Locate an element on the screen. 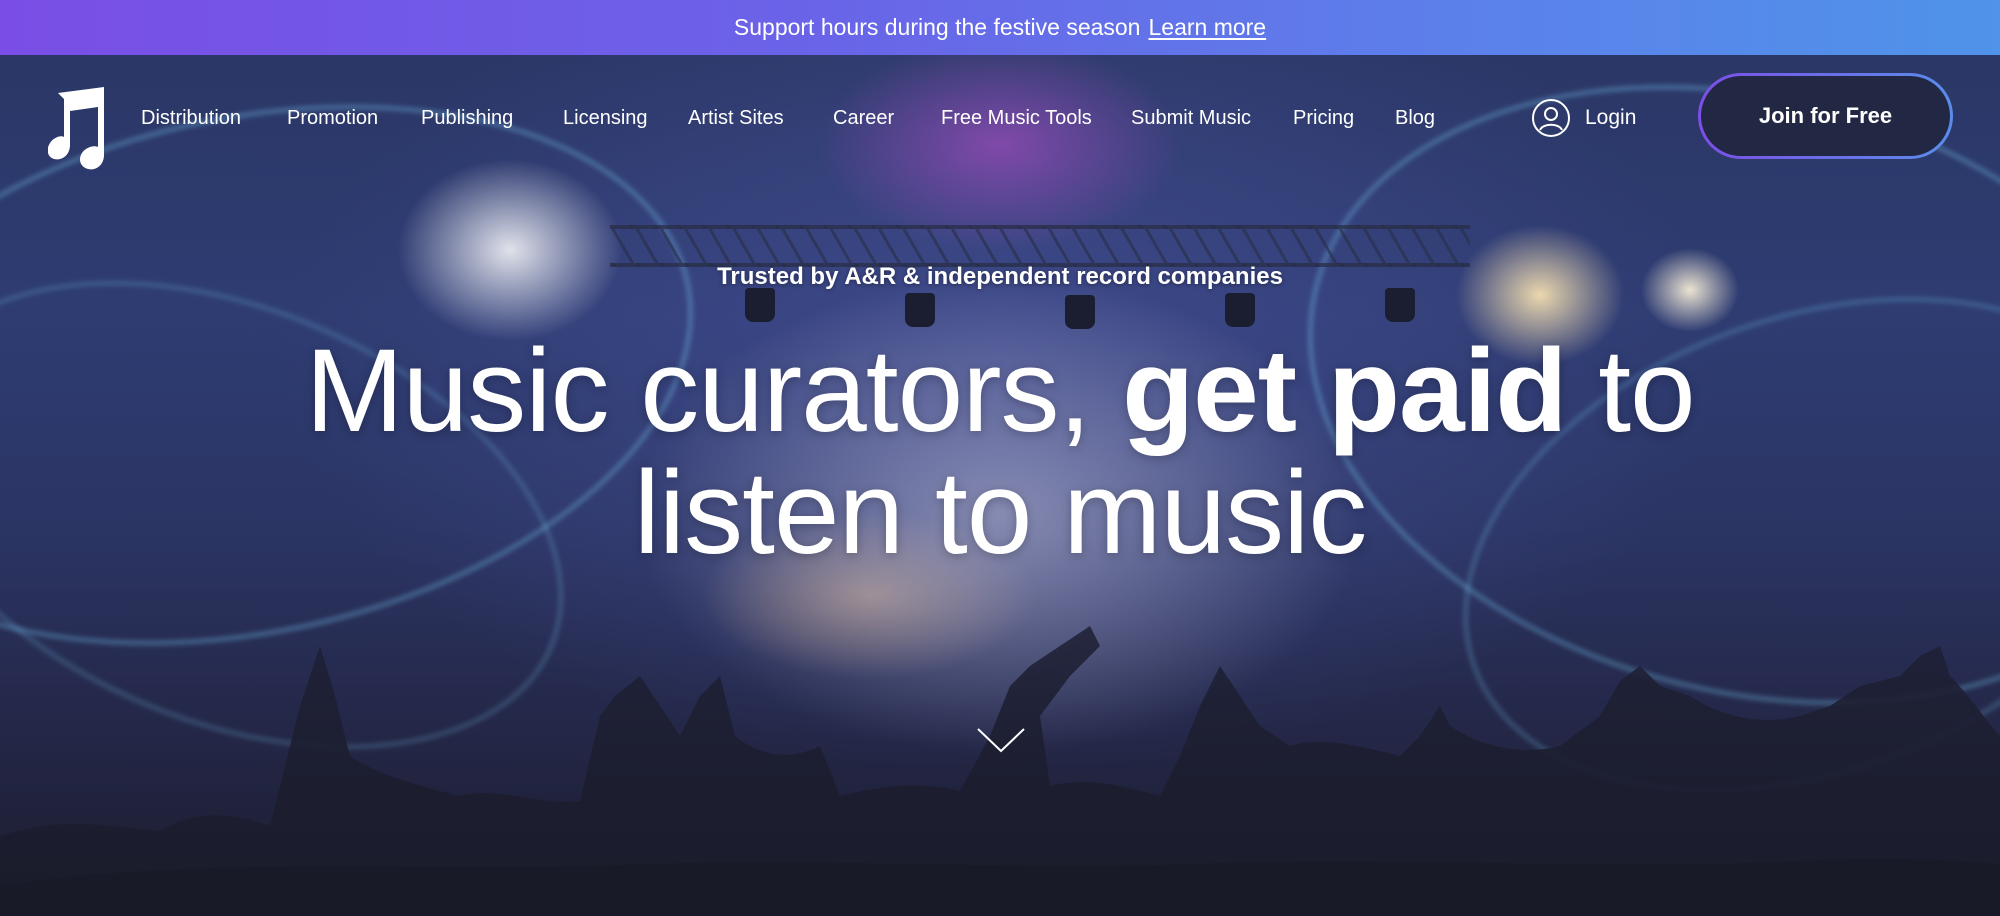 The width and height of the screenshot is (2000, 916). nav-submit-music: Submit Music is located at coordinates (1191, 118).